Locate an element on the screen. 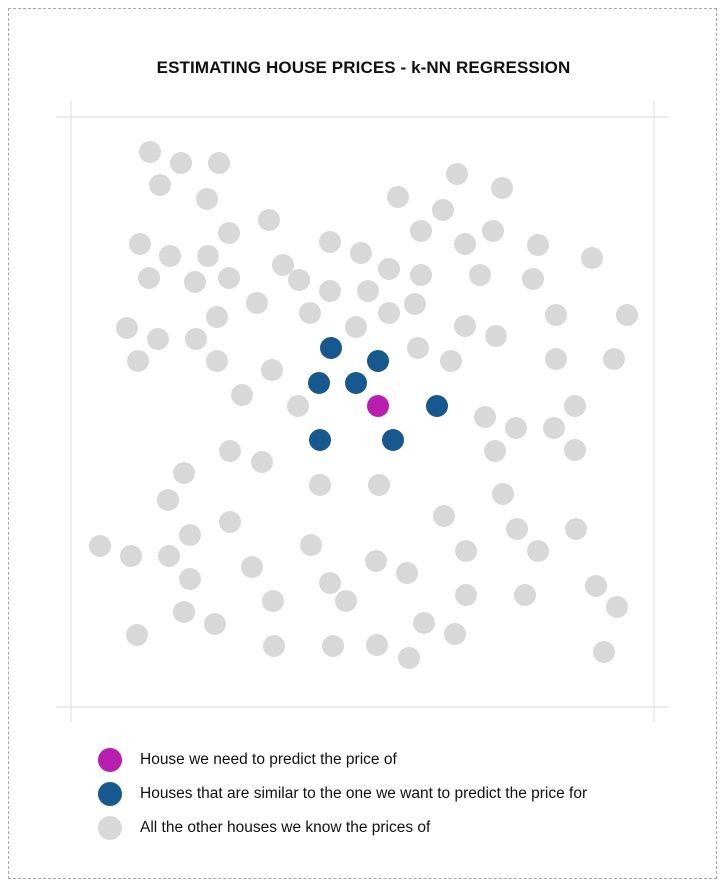 The height and width of the screenshot is (889, 727). legend-swatch-similar is located at coordinates (110, 794).